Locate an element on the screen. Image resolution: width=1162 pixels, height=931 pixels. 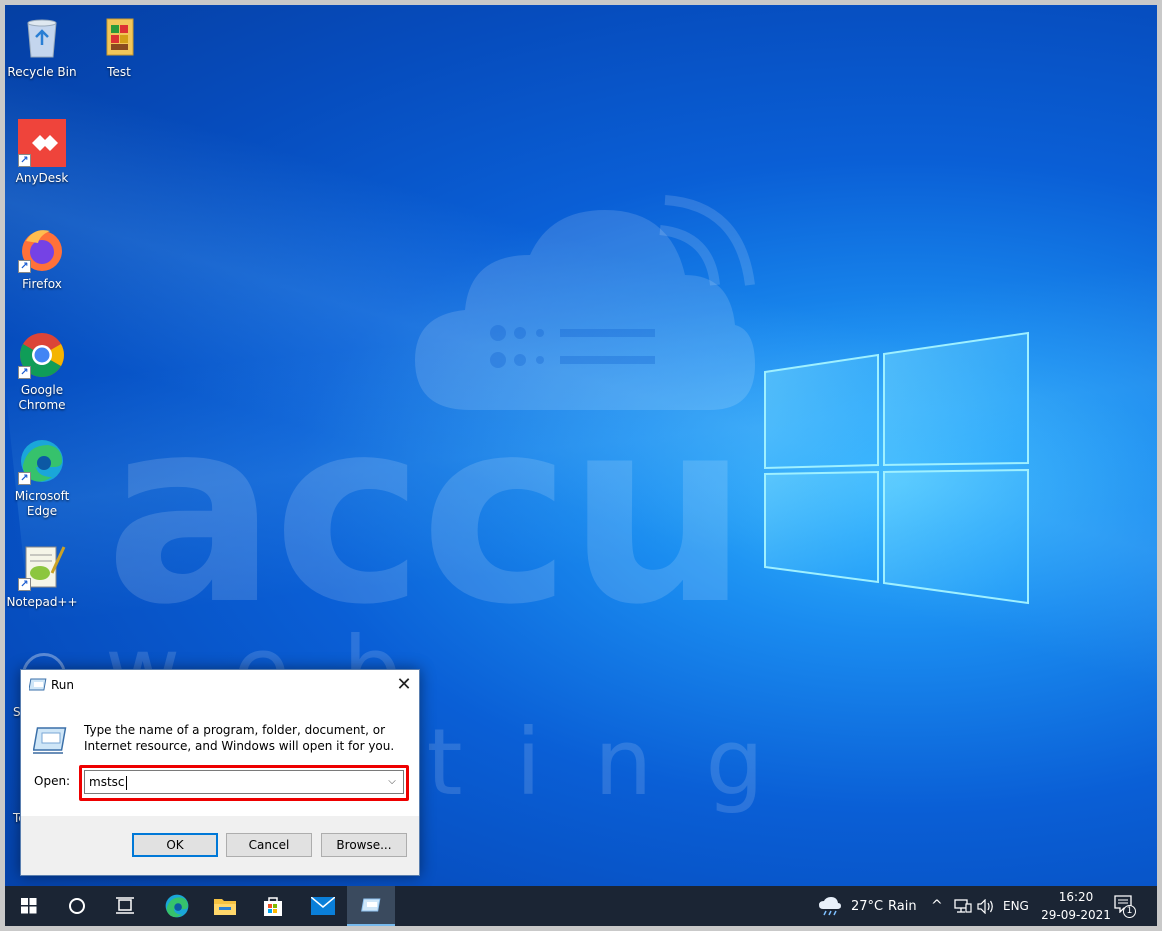
chrome-icon: ↗ is located at coordinates (42, 355).